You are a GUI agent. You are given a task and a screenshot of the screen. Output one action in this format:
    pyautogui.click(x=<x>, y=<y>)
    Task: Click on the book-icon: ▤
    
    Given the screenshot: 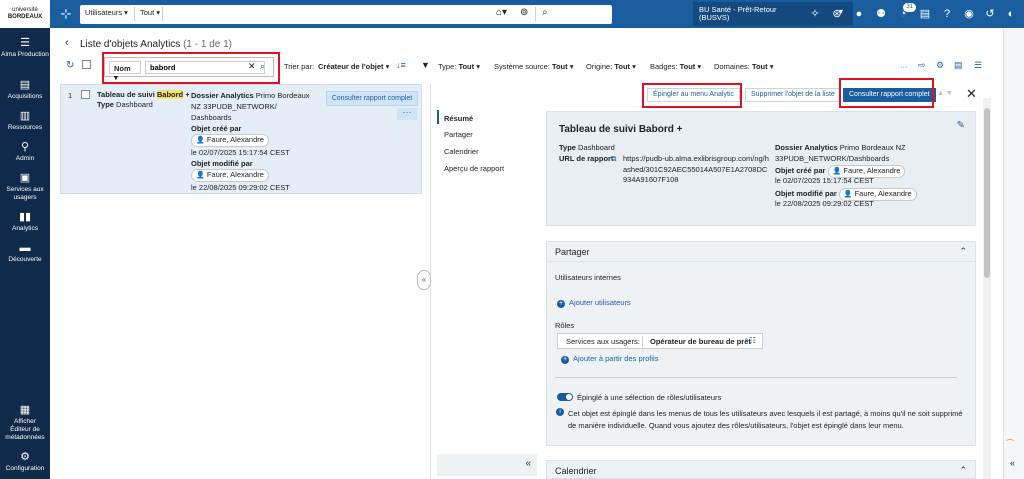 What is the action you would take?
    pyautogui.click(x=25, y=85)
    